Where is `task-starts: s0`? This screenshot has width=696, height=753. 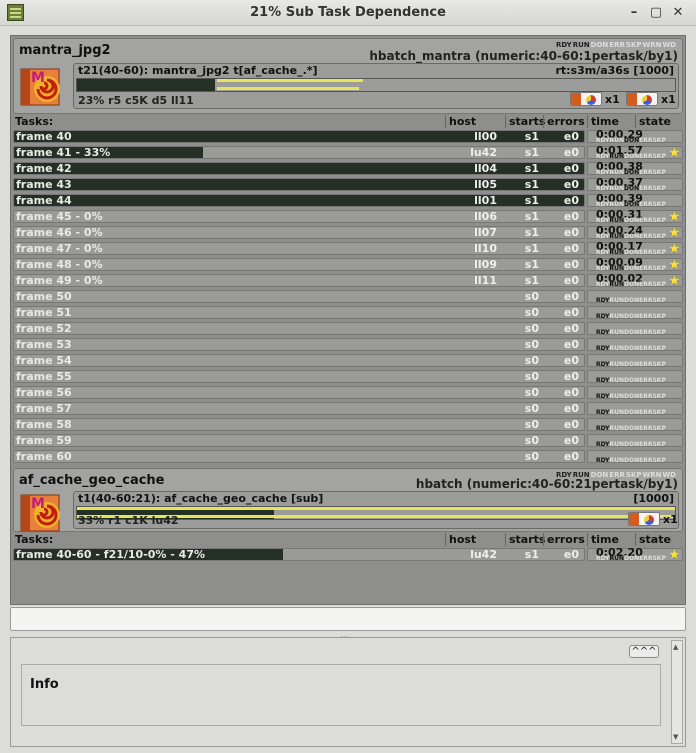 task-starts: s0 is located at coordinates (531, 392).